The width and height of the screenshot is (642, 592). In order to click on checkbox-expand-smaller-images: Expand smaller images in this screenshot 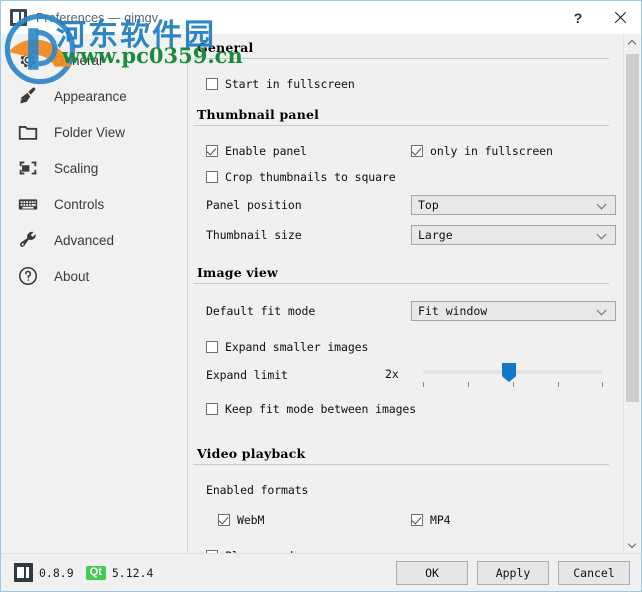, I will do `click(287, 347)`.